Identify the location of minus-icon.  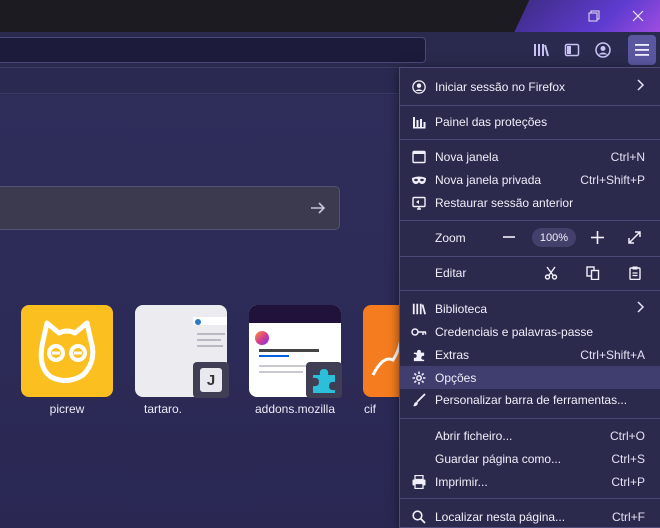
(509, 237).